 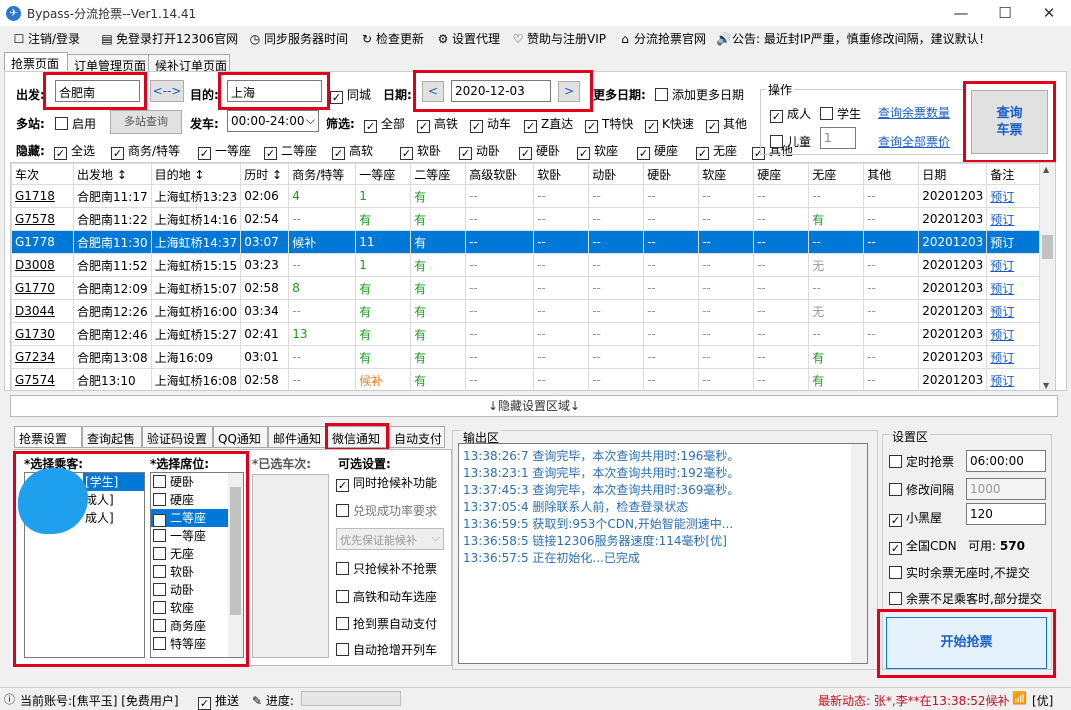 What do you see at coordinates (840, 113) in the screenshot?
I see `student-checkbox: 学生` at bounding box center [840, 113].